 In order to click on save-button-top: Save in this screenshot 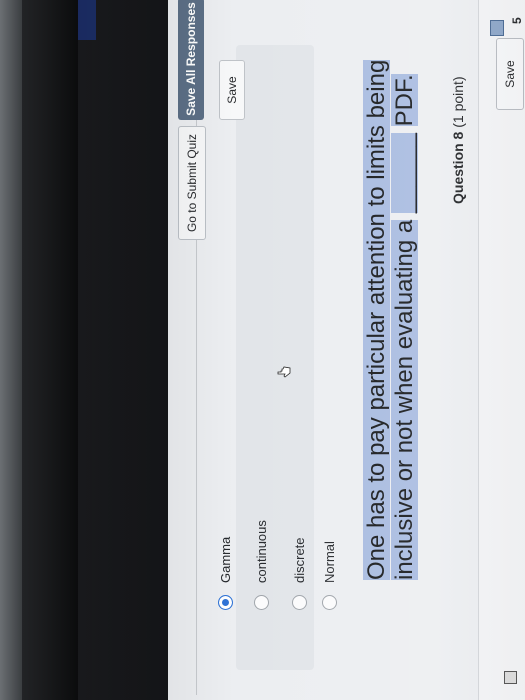, I will do `click(510, 74)`.